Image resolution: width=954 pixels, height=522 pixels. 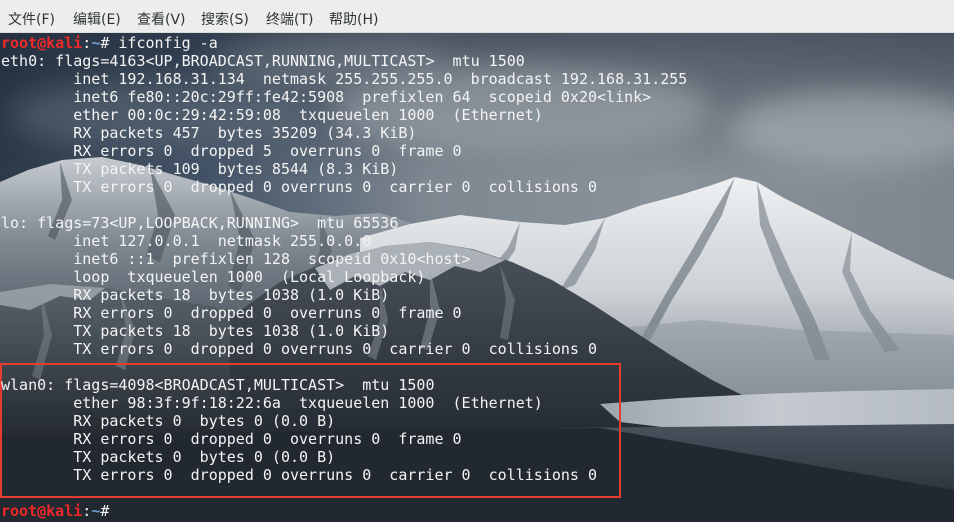 I want to click on menu-help: 帮助(H), so click(x=353, y=20).